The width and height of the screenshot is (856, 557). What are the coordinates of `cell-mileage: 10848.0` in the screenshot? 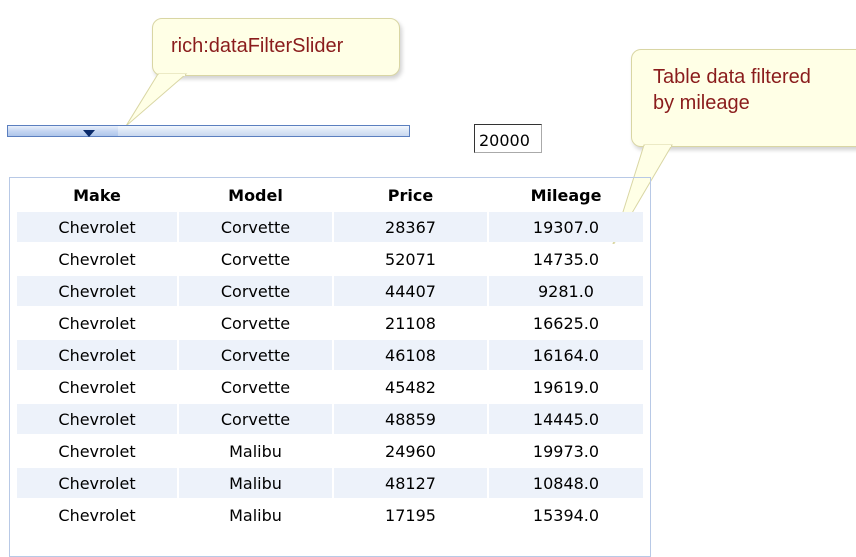 It's located at (566, 483).